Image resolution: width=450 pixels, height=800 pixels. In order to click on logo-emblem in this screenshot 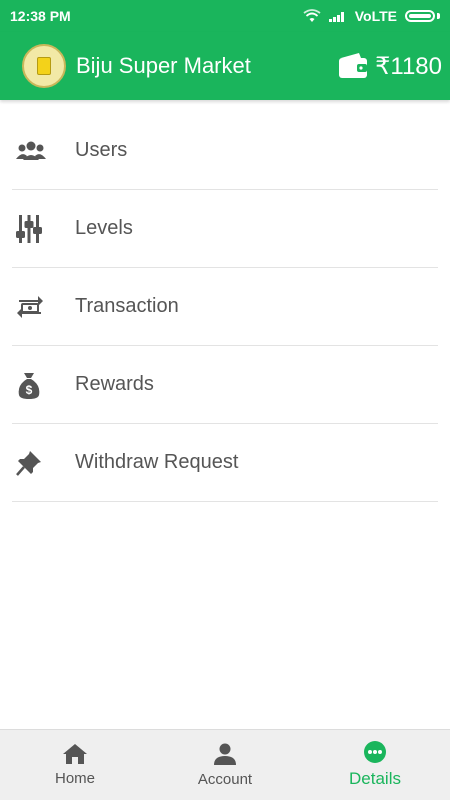, I will do `click(44, 66)`.